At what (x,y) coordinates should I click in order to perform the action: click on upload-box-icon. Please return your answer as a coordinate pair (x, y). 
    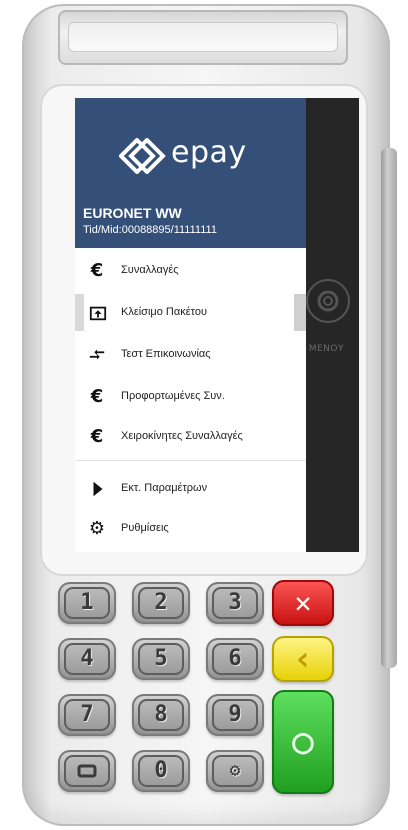
    Looking at the image, I should click on (98, 313).